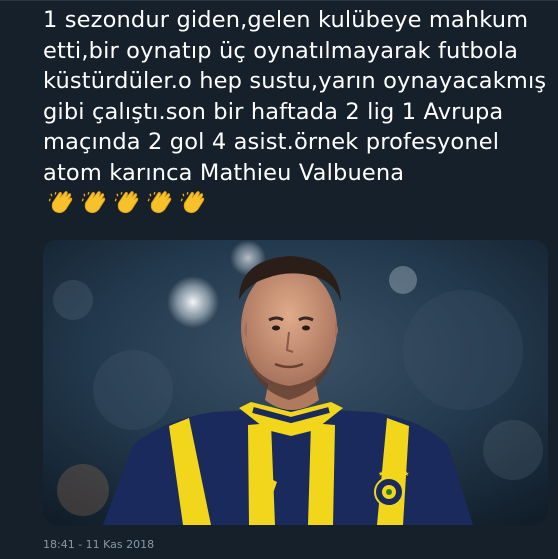  Describe the element at coordinates (98, 545) in the screenshot. I see `tweet-timestamp: 18:41 - 11 Kas 2018` at that location.